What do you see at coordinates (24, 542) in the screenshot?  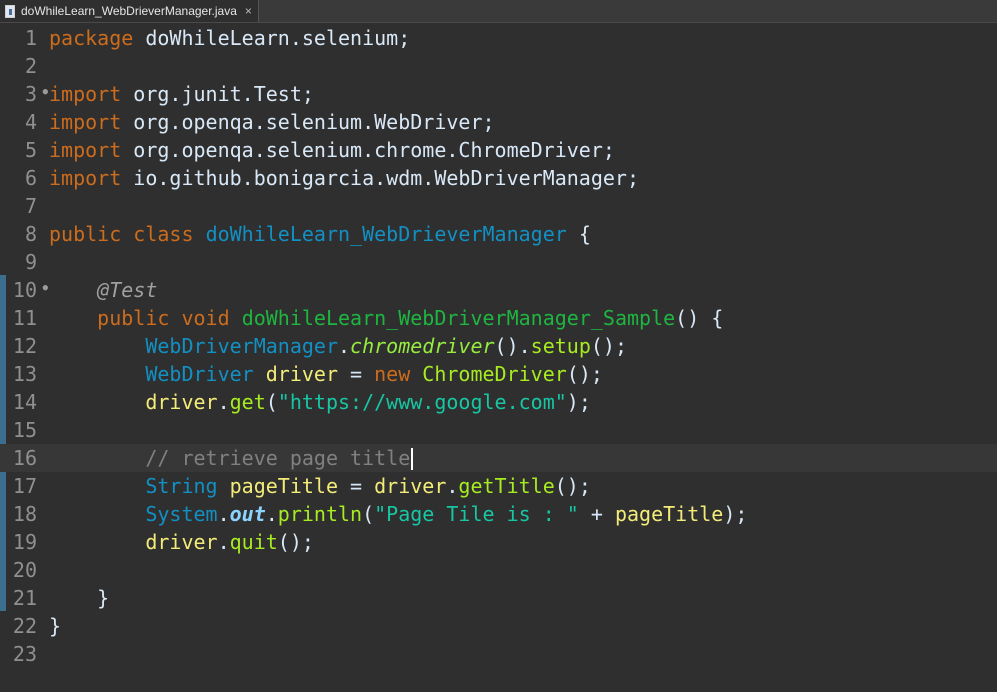 I see `line-number: 19` at bounding box center [24, 542].